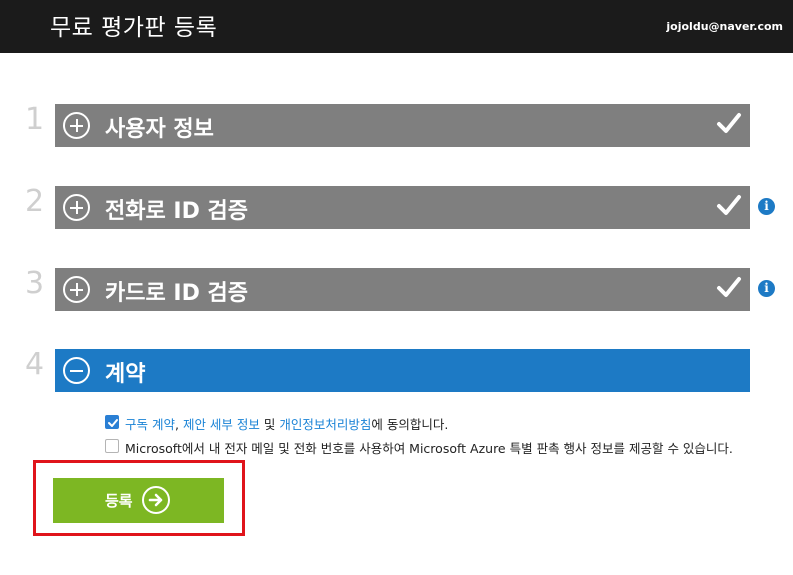 Image resolution: width=793 pixels, height=575 pixels. What do you see at coordinates (156, 500) in the screenshot?
I see `arrow-right-circle-icon` at bounding box center [156, 500].